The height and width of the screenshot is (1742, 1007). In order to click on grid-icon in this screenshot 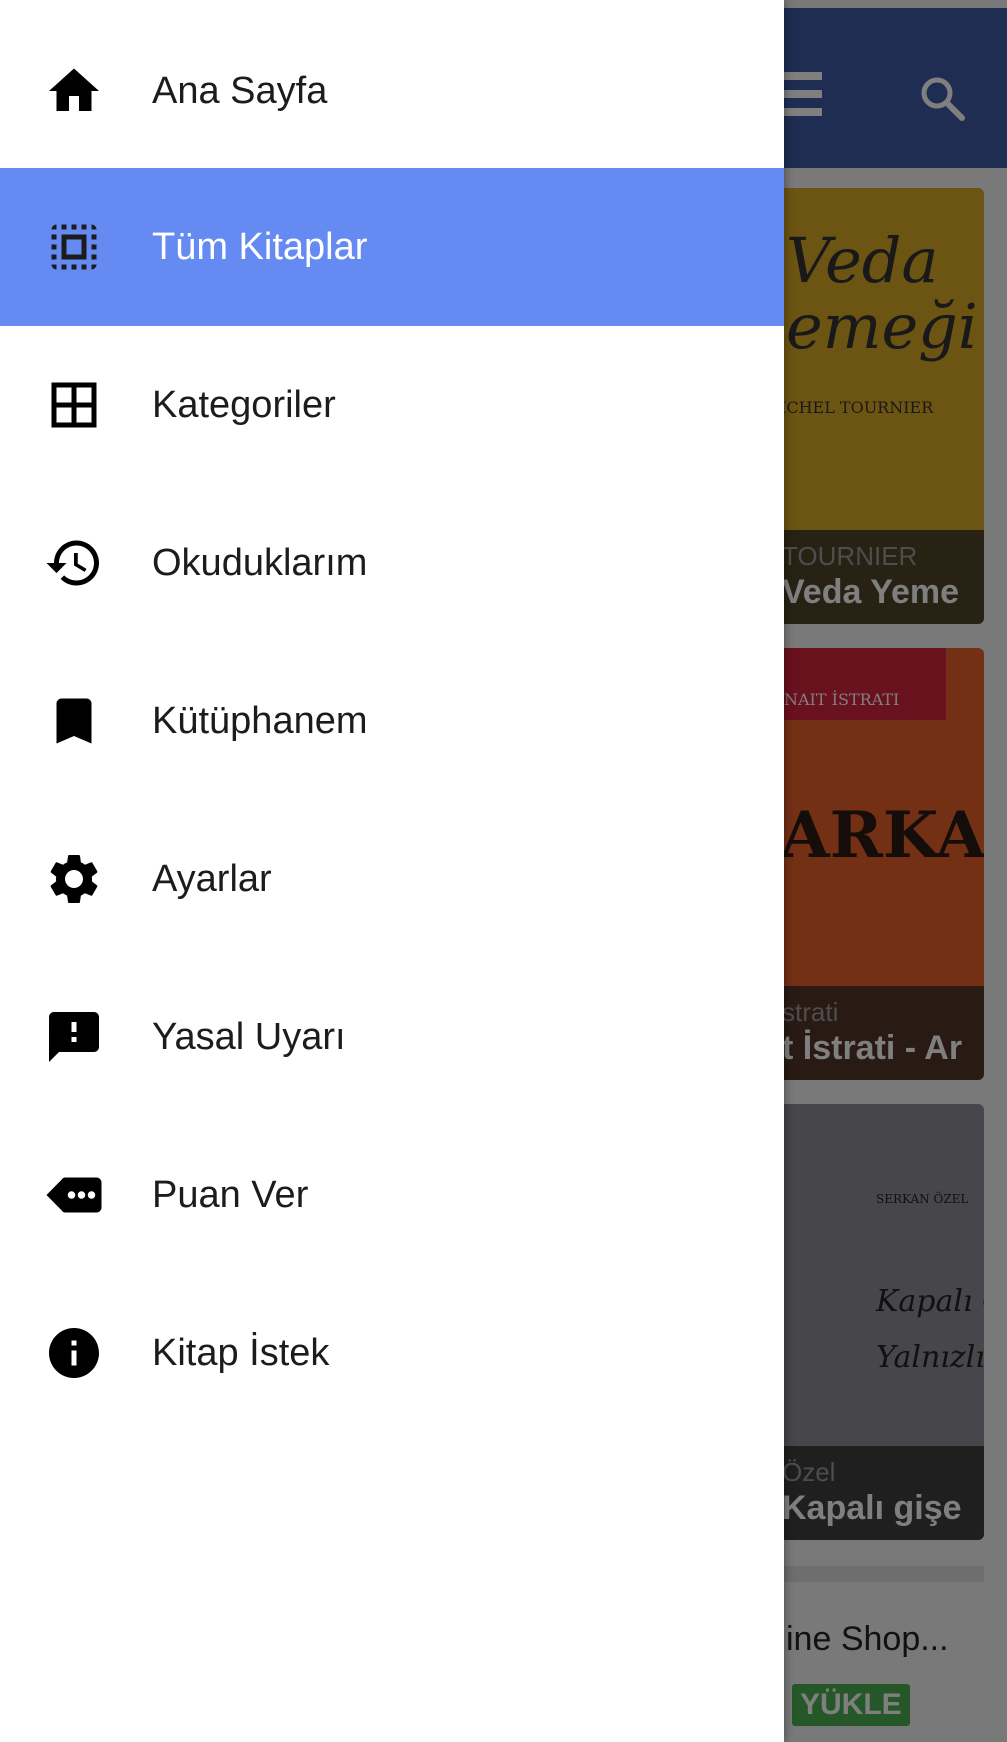, I will do `click(74, 405)`.